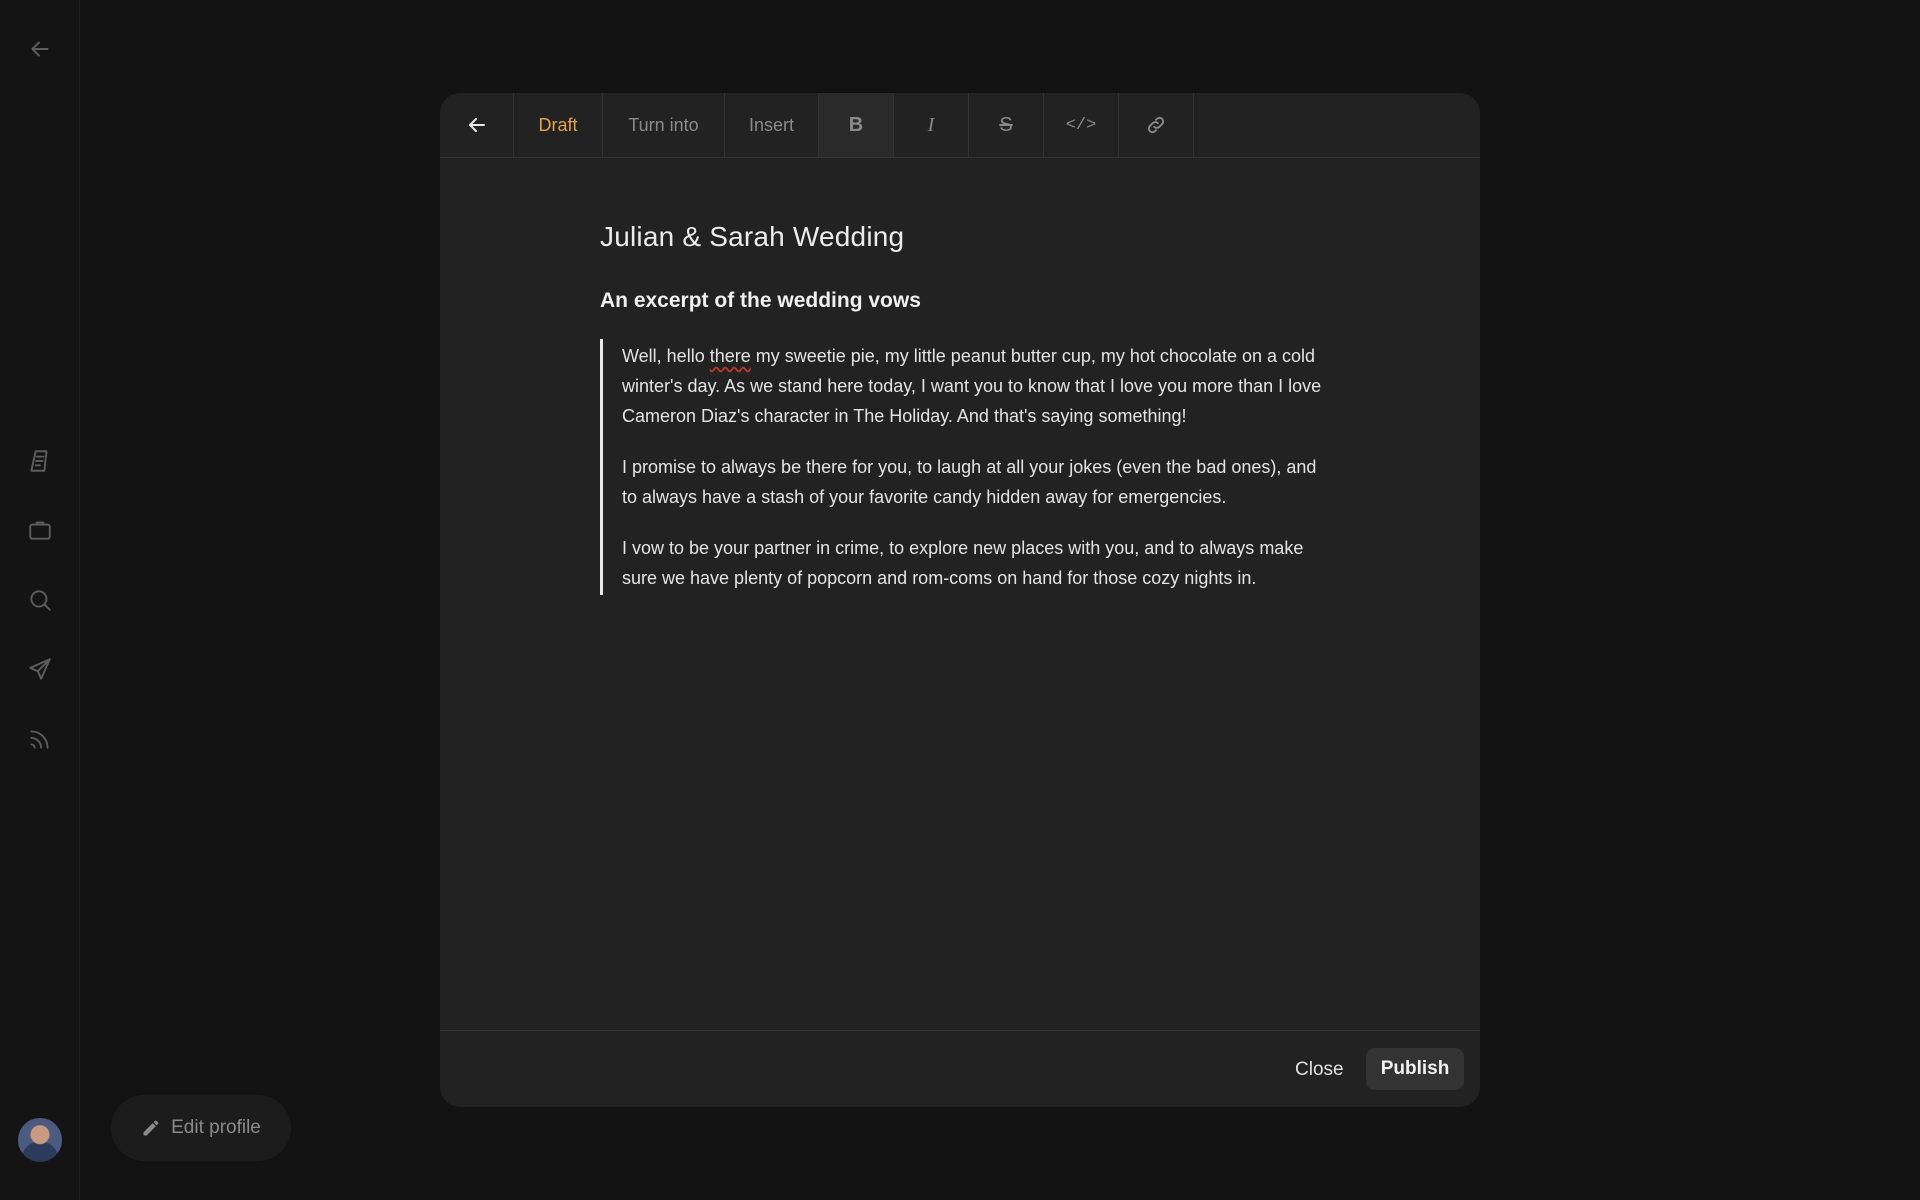  What do you see at coordinates (1081, 125) in the screenshot?
I see `code-button: </>` at bounding box center [1081, 125].